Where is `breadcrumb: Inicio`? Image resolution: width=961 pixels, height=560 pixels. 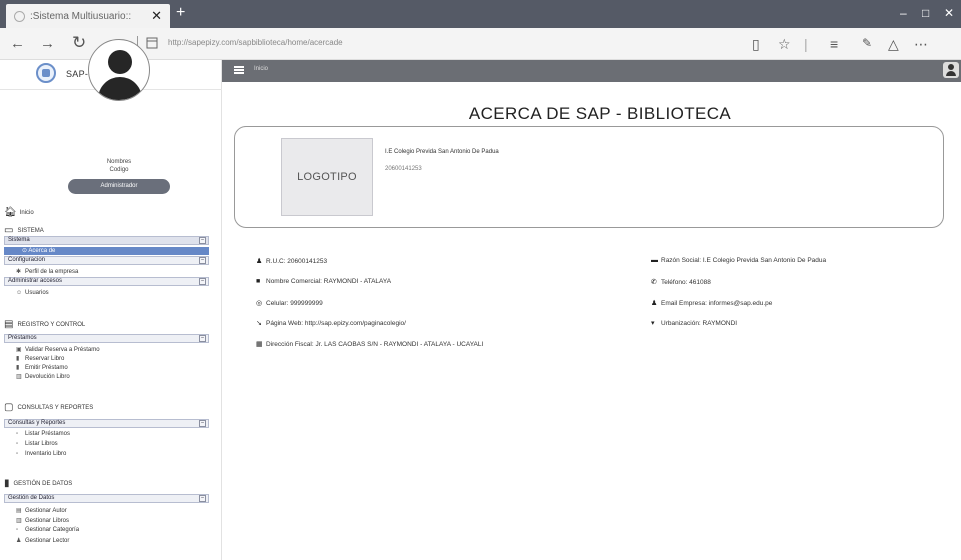 breadcrumb: Inicio is located at coordinates (261, 69).